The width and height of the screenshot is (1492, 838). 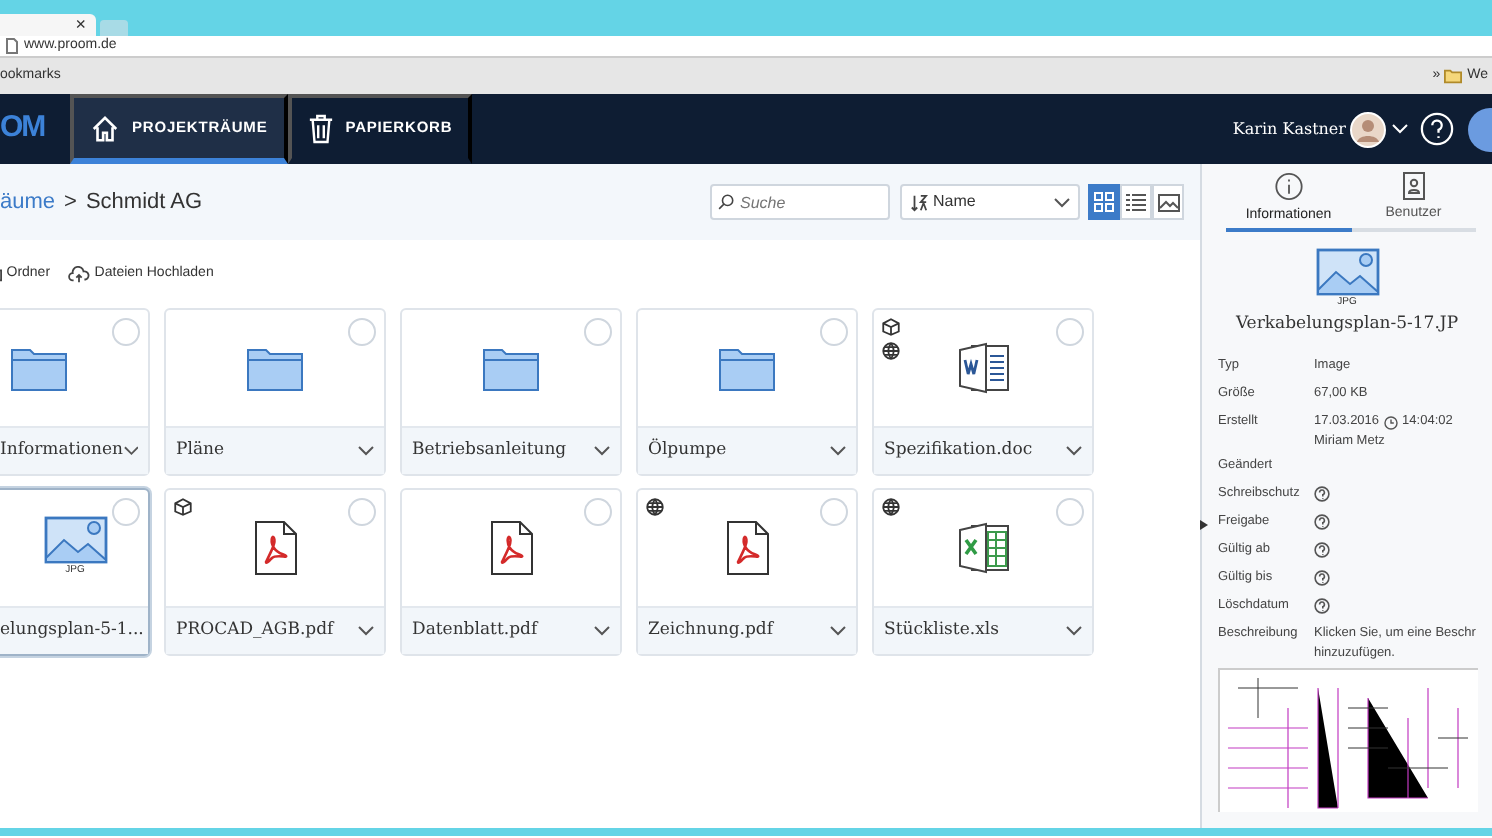 I want to click on file-card: Spezifikation.doc, so click(x=983, y=392).